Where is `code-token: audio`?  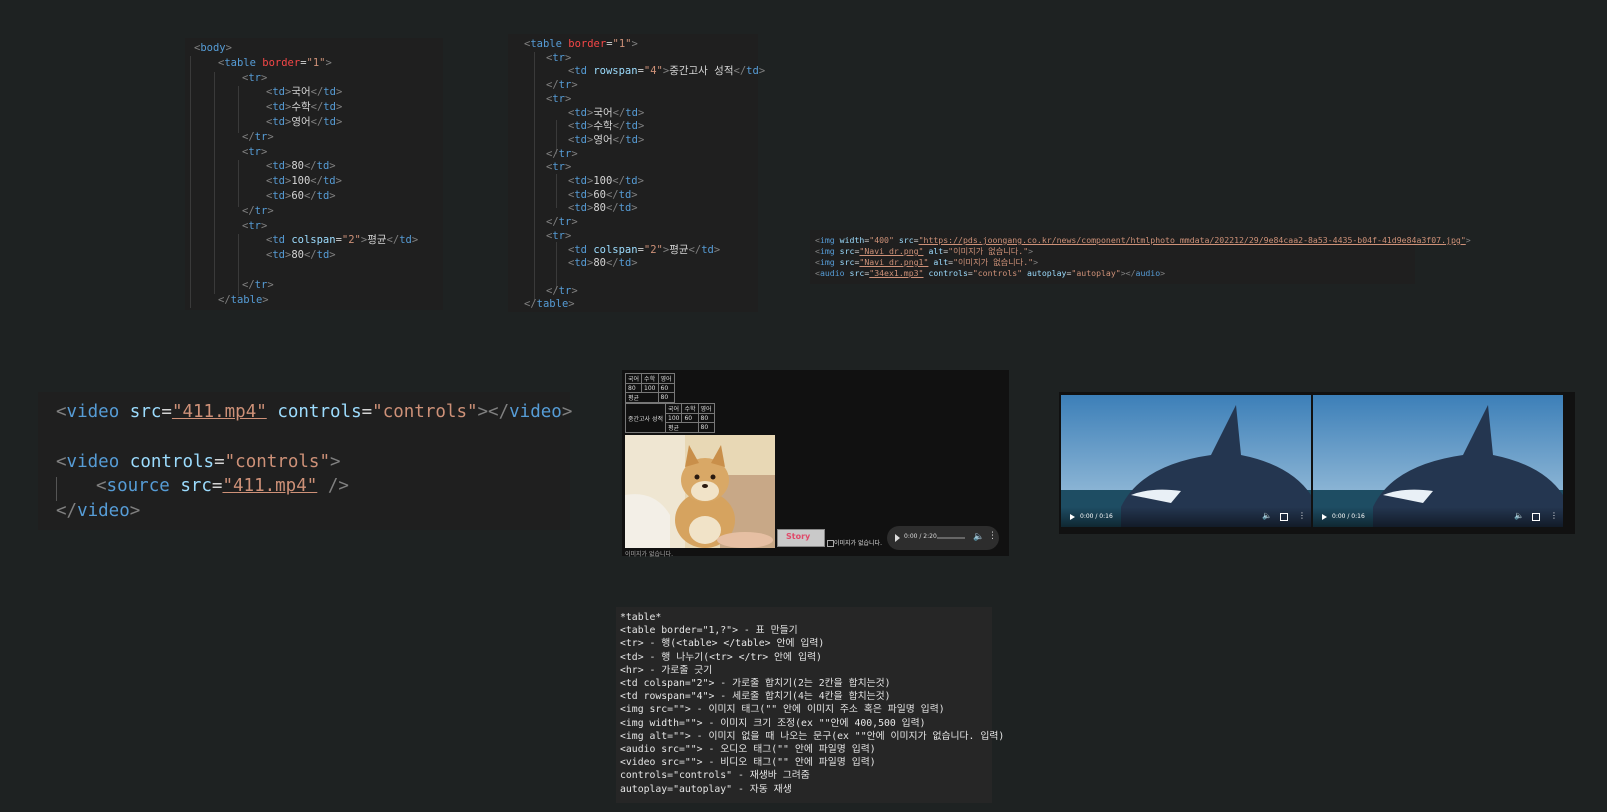
code-token: audio is located at coordinates (1148, 273).